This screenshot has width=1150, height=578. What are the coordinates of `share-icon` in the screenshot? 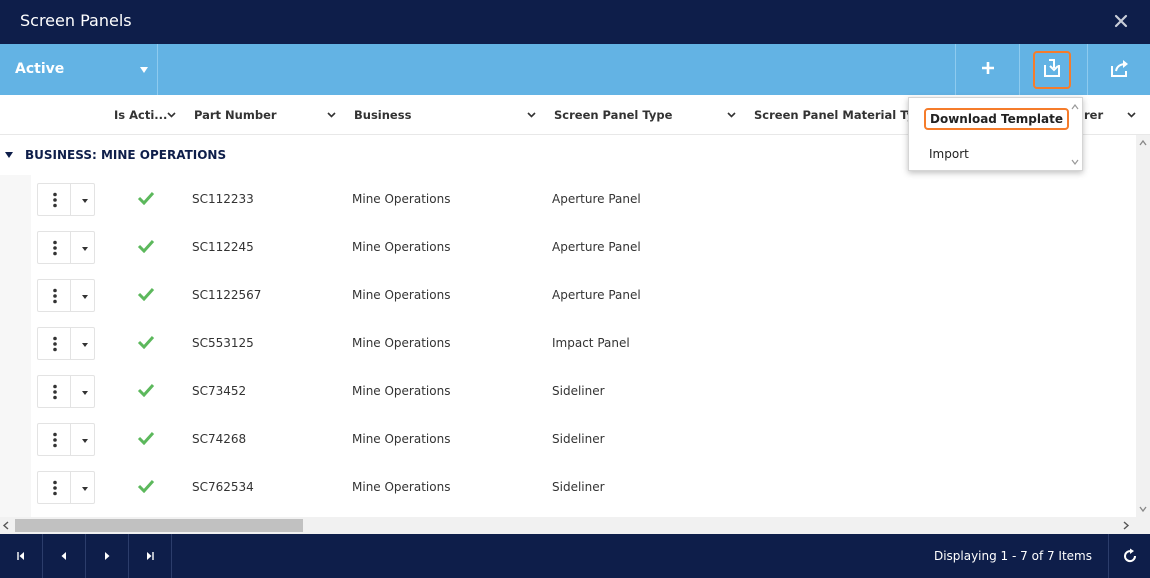 It's located at (1120, 69).